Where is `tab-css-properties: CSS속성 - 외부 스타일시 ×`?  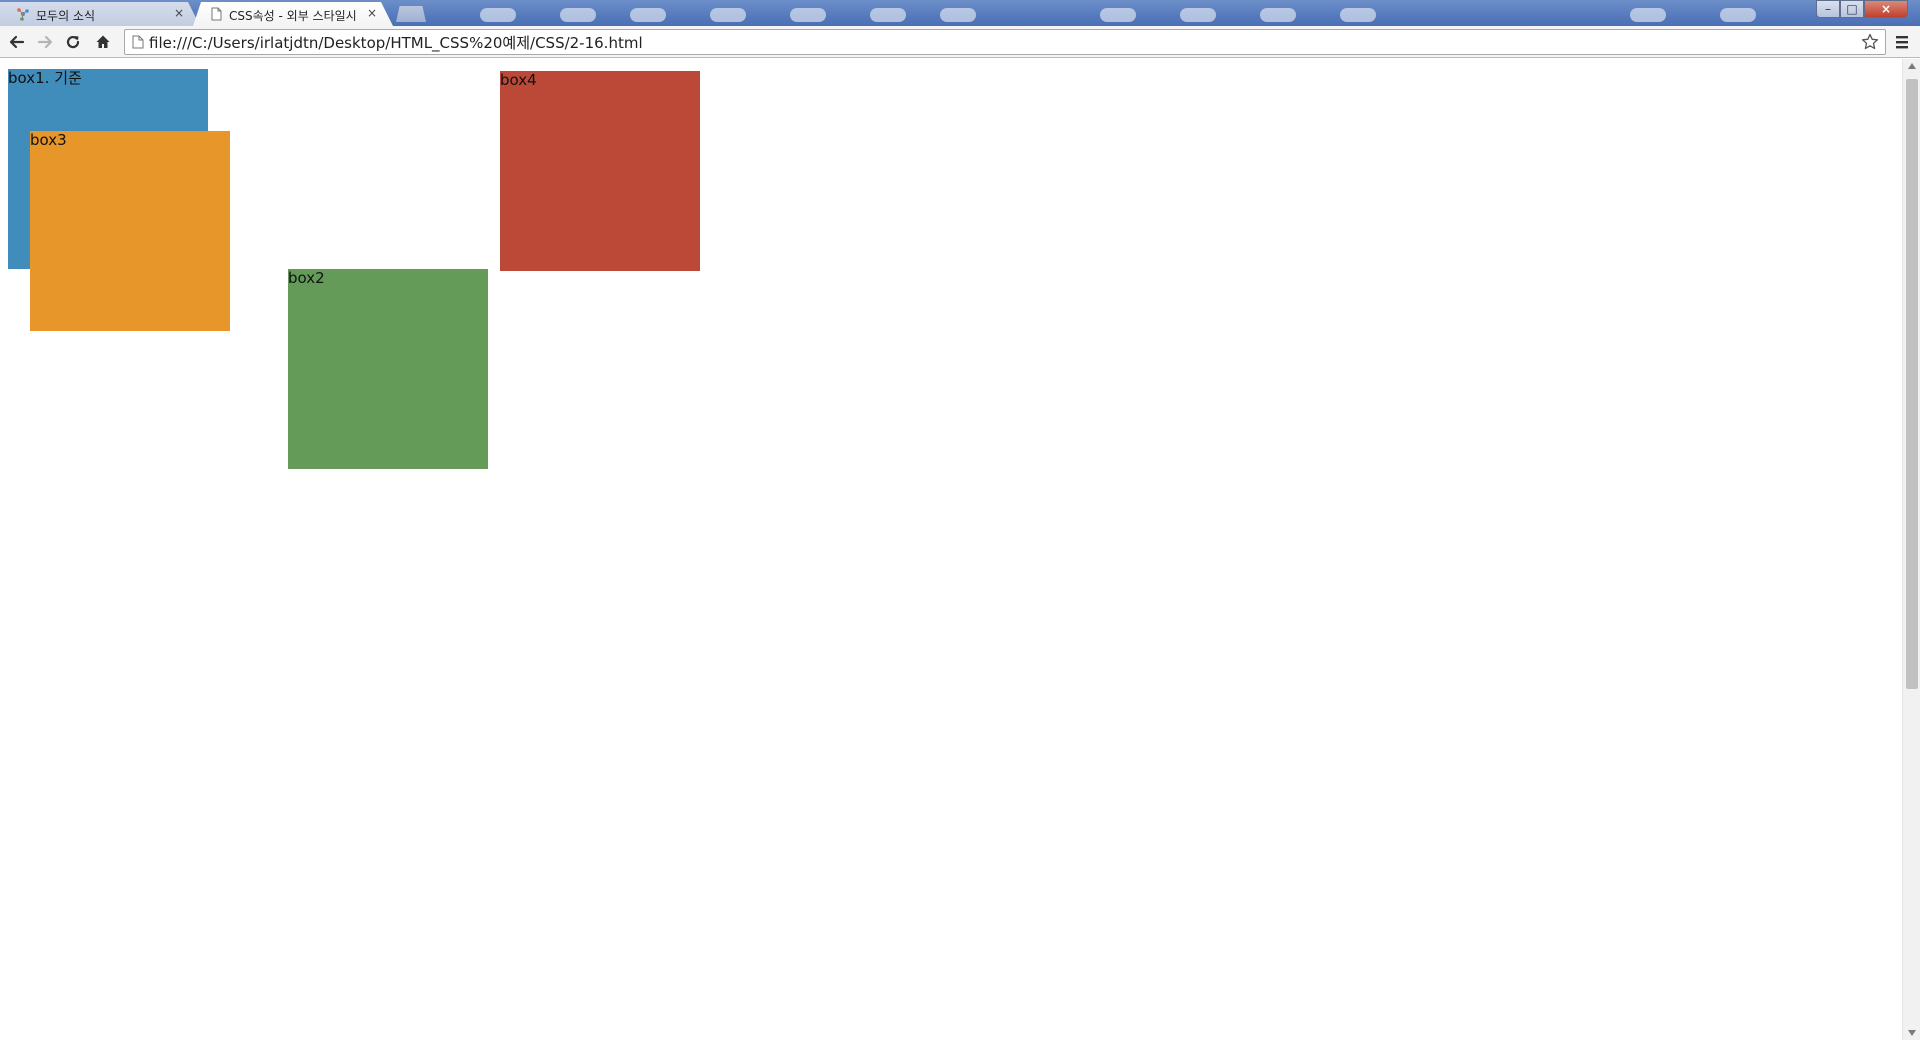 tab-css-properties: CSS속성 - 외부 스타일시 × is located at coordinates (293, 14).